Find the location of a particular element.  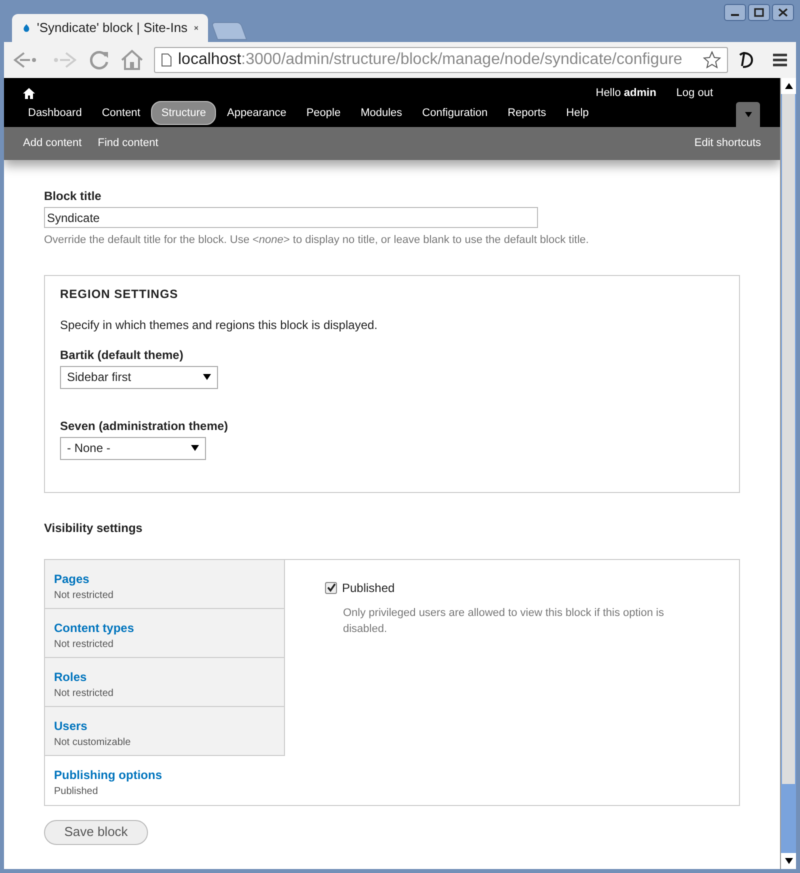

tab-title: Users is located at coordinates (71, 726).